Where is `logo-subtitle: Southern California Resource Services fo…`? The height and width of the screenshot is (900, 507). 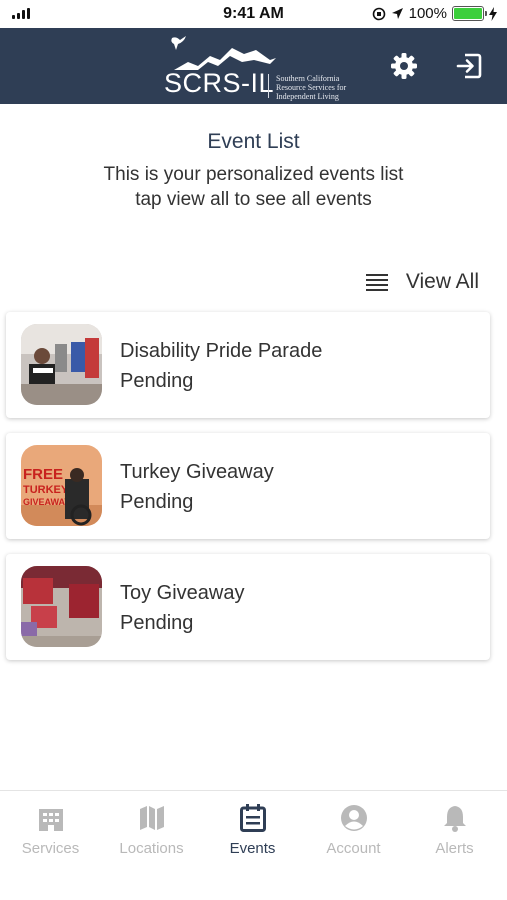 logo-subtitle: Southern California Resource Services fo… is located at coordinates (316, 87).